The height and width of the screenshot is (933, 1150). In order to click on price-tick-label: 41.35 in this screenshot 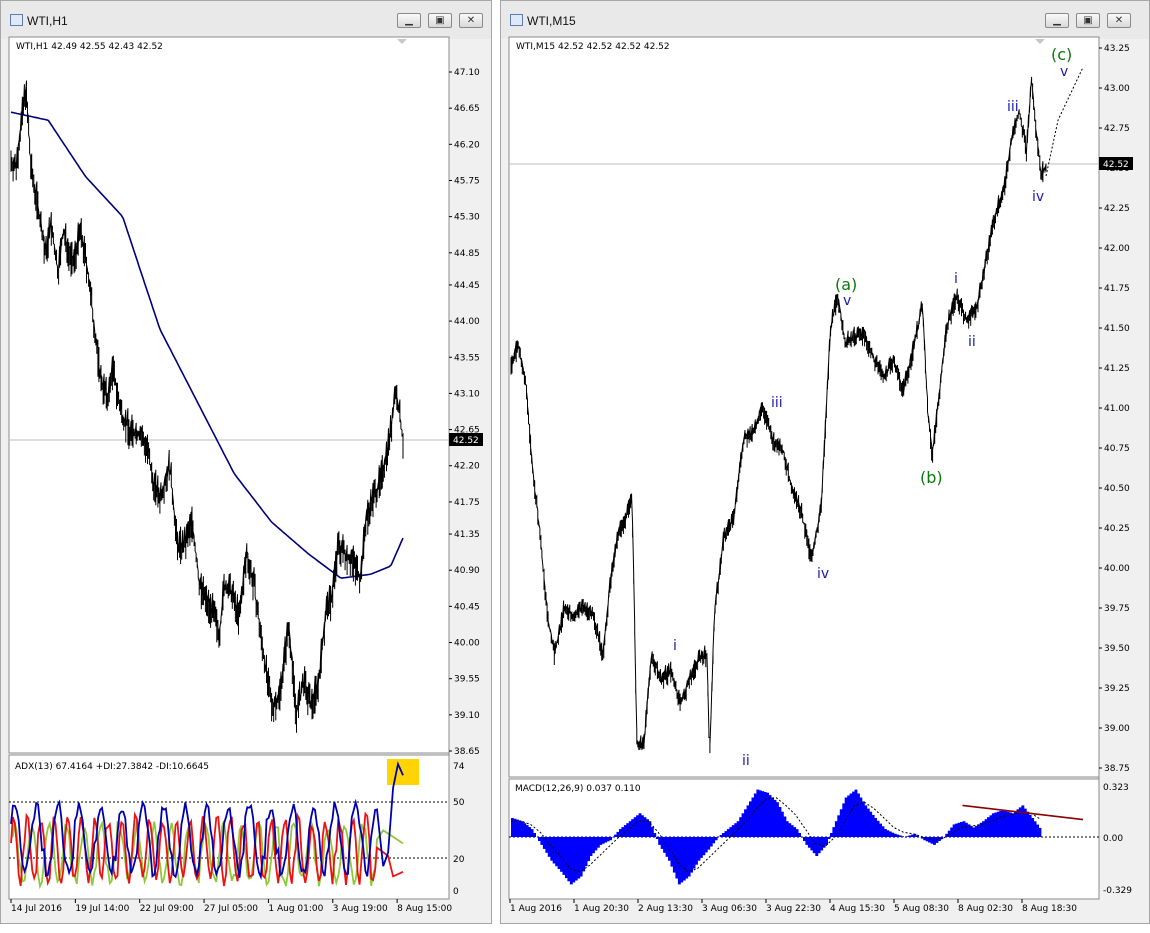, I will do `click(467, 535)`.